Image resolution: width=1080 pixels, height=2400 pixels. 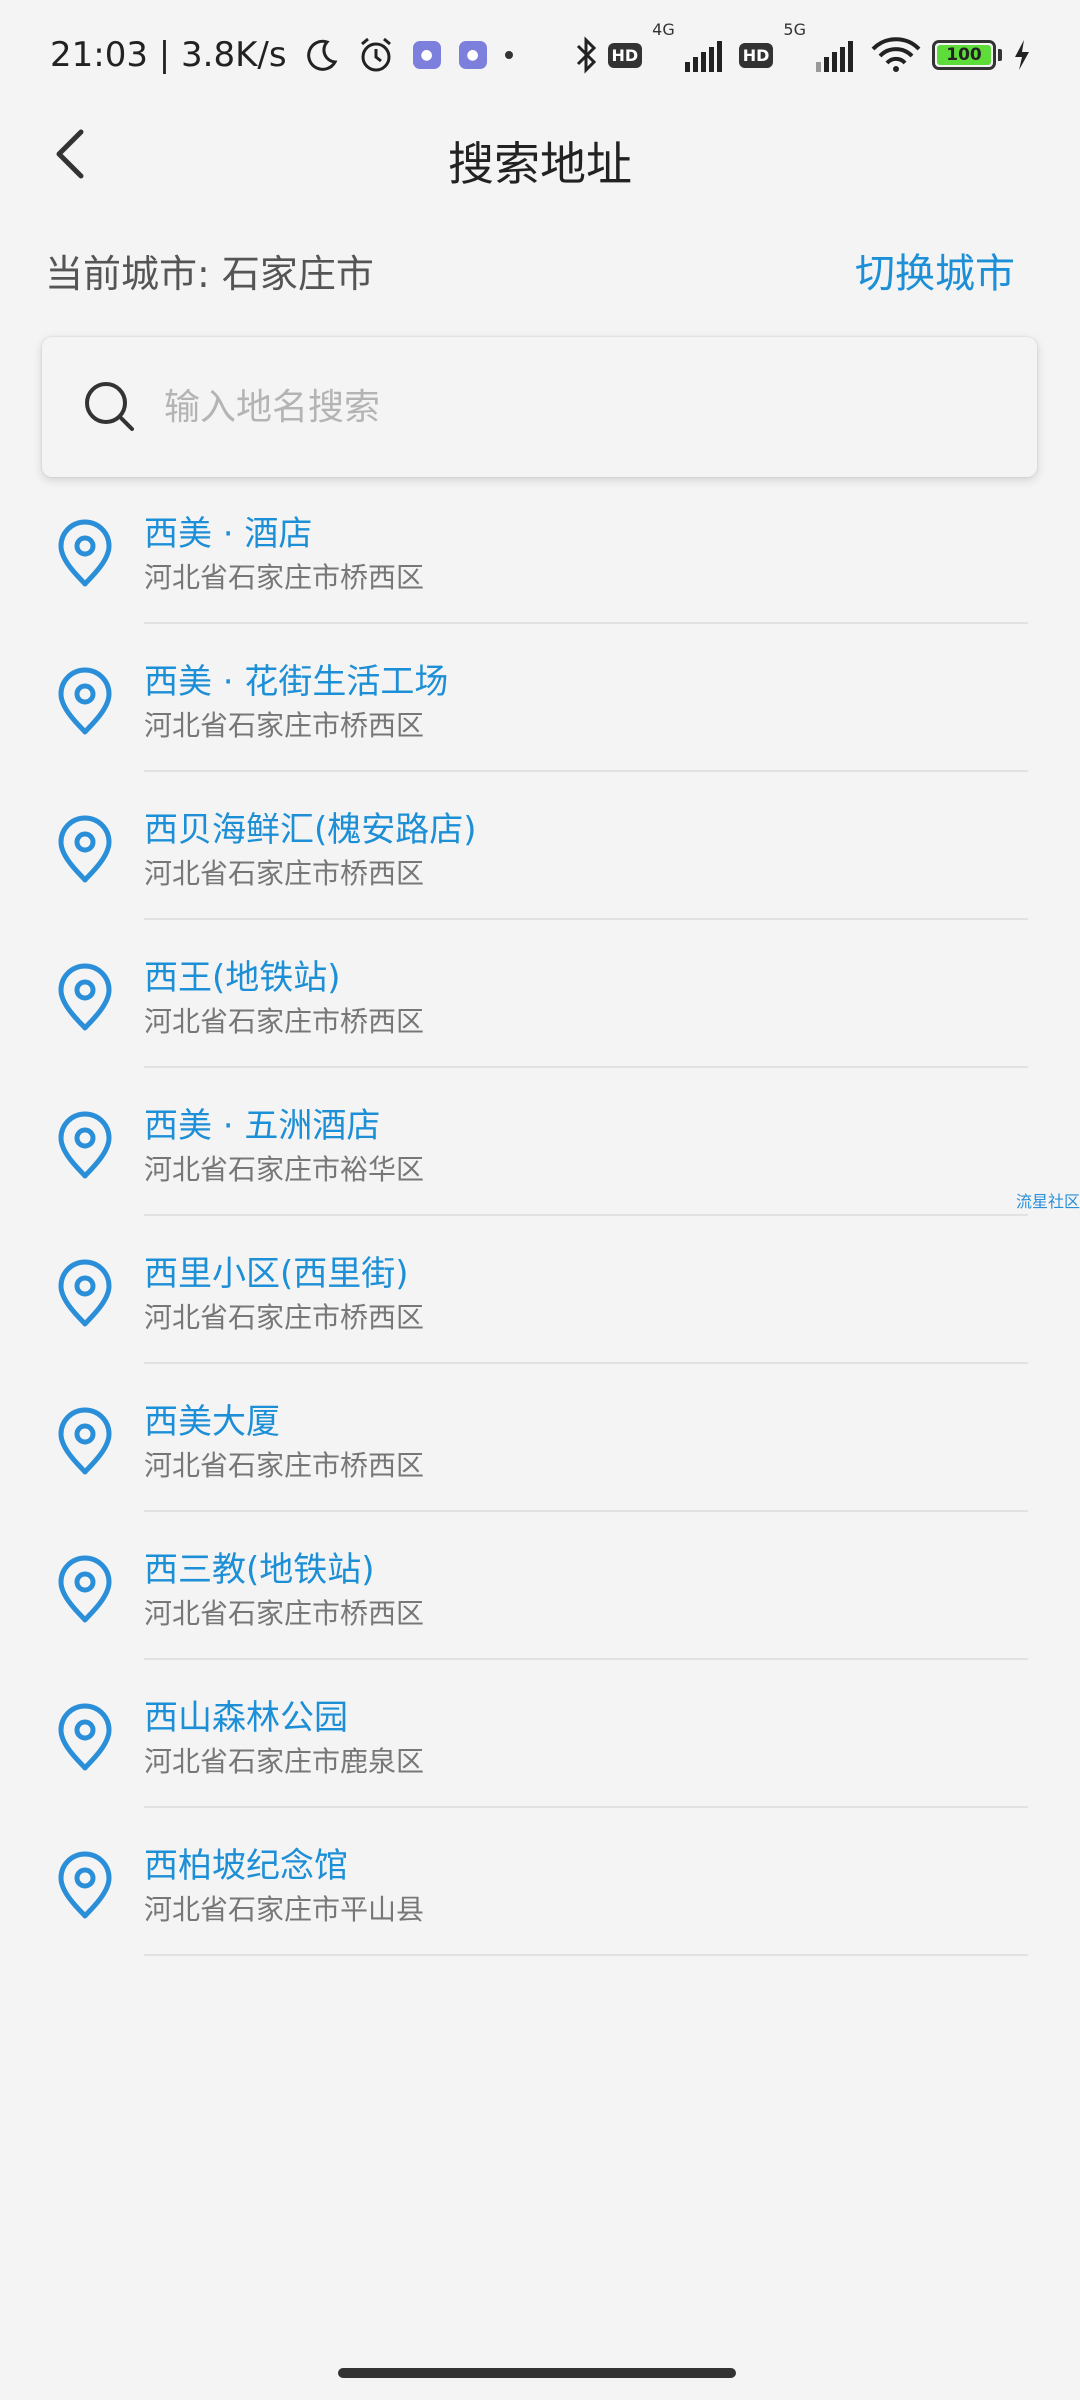 I want to click on switch-city-button: 切换城市, so click(x=935, y=270).